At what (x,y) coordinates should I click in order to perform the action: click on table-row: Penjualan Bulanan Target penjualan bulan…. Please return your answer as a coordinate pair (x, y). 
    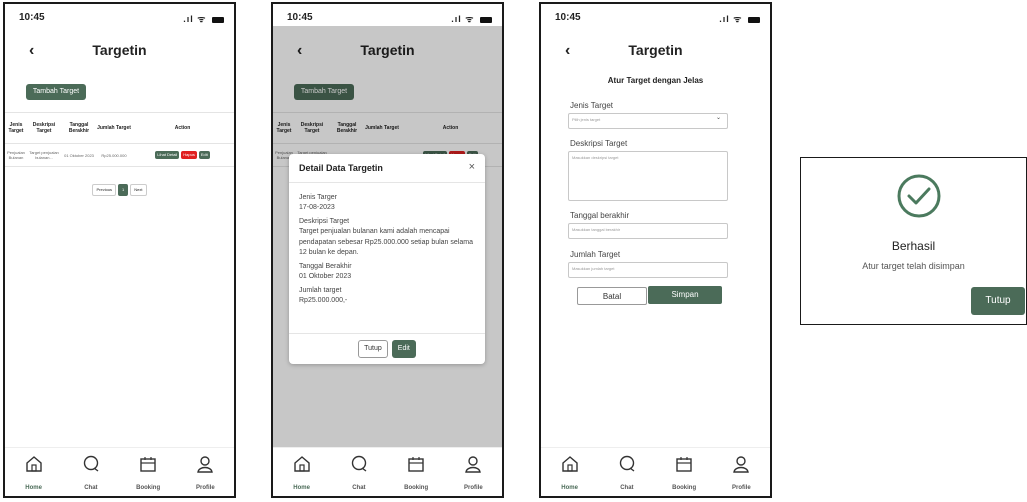
    Looking at the image, I should click on (119, 155).